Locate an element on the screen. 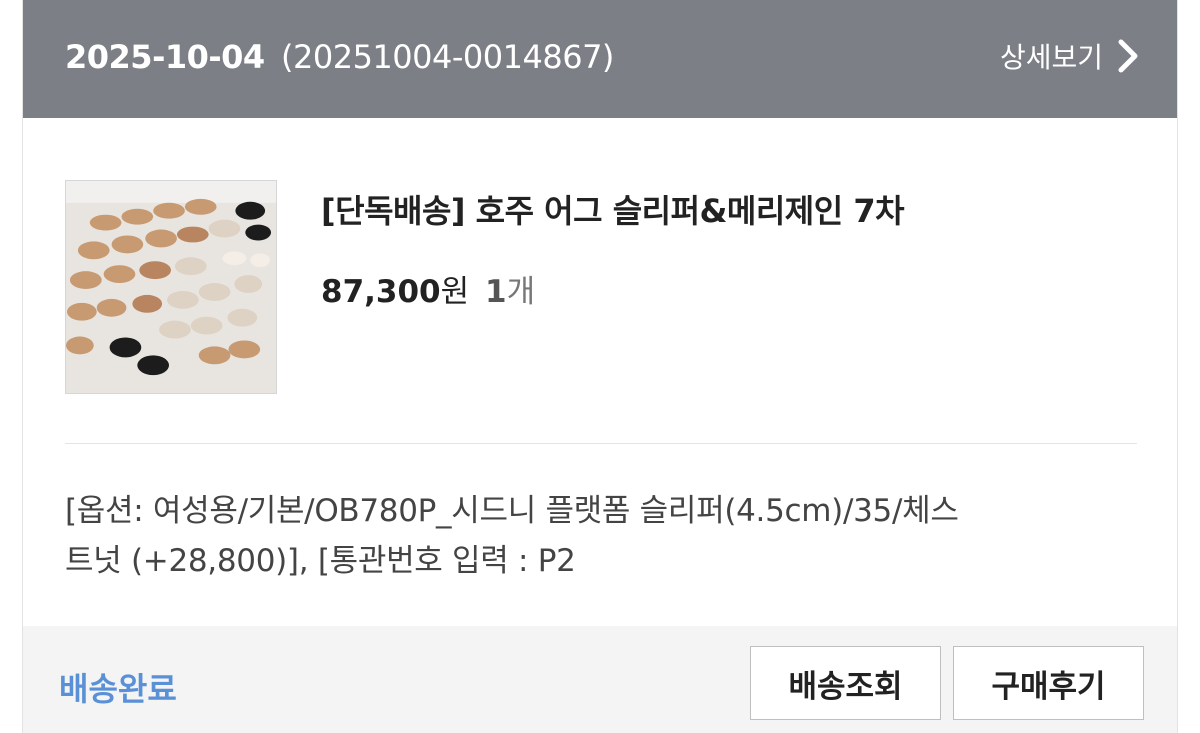 This screenshot has width=1200, height=733. order-number: (20251004-0014867) is located at coordinates (447, 57).